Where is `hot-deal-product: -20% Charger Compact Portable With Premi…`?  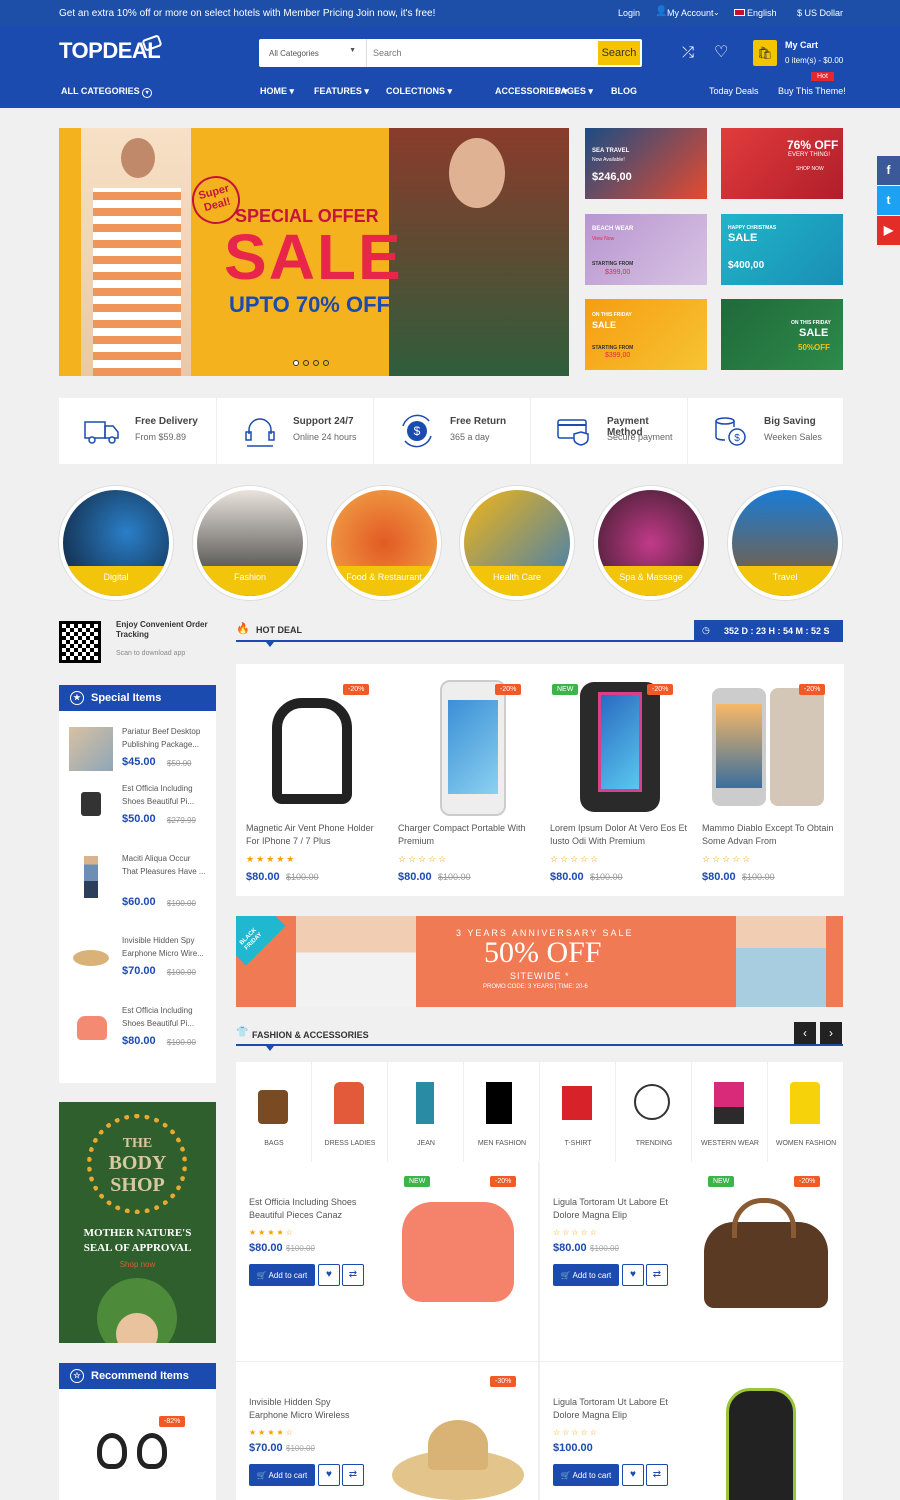 hot-deal-product: -20% Charger Compact Portable With Premi… is located at coordinates (464, 780).